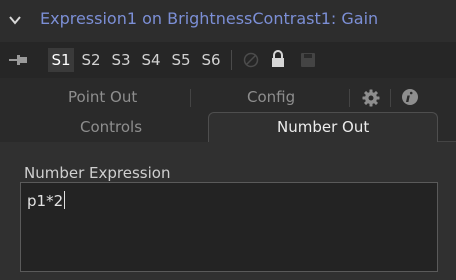 The image size is (456, 280). I want to click on chevron-down-icon, so click(15, 20).